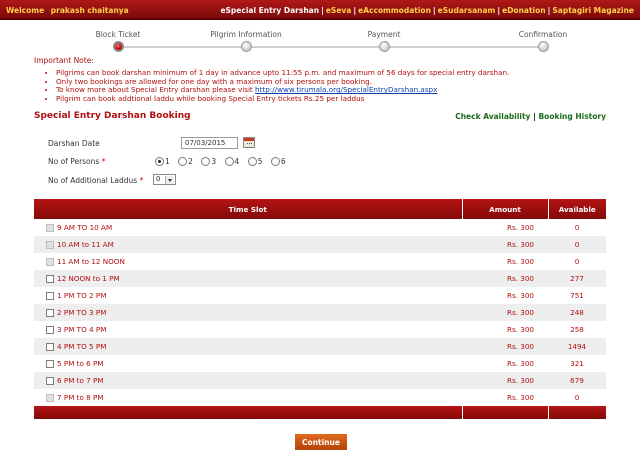 The image size is (640, 450). I want to click on persons-option-label: 1, so click(167, 161).